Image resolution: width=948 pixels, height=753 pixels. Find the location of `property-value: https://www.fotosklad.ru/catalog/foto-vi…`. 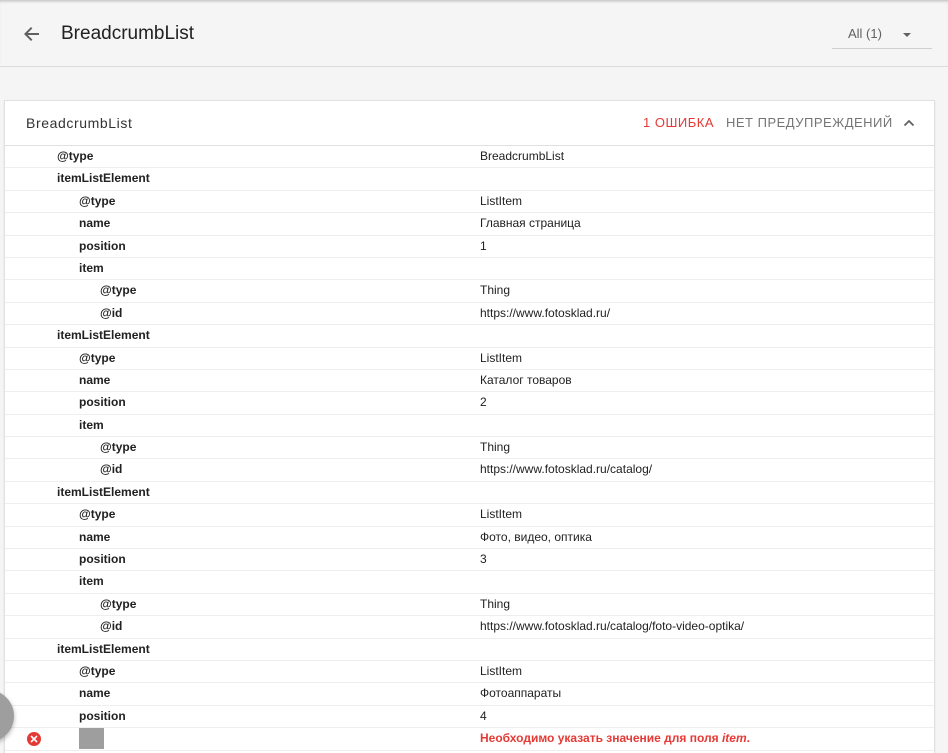

property-value: https://www.fotosklad.ru/catalog/foto-vi… is located at coordinates (612, 626).